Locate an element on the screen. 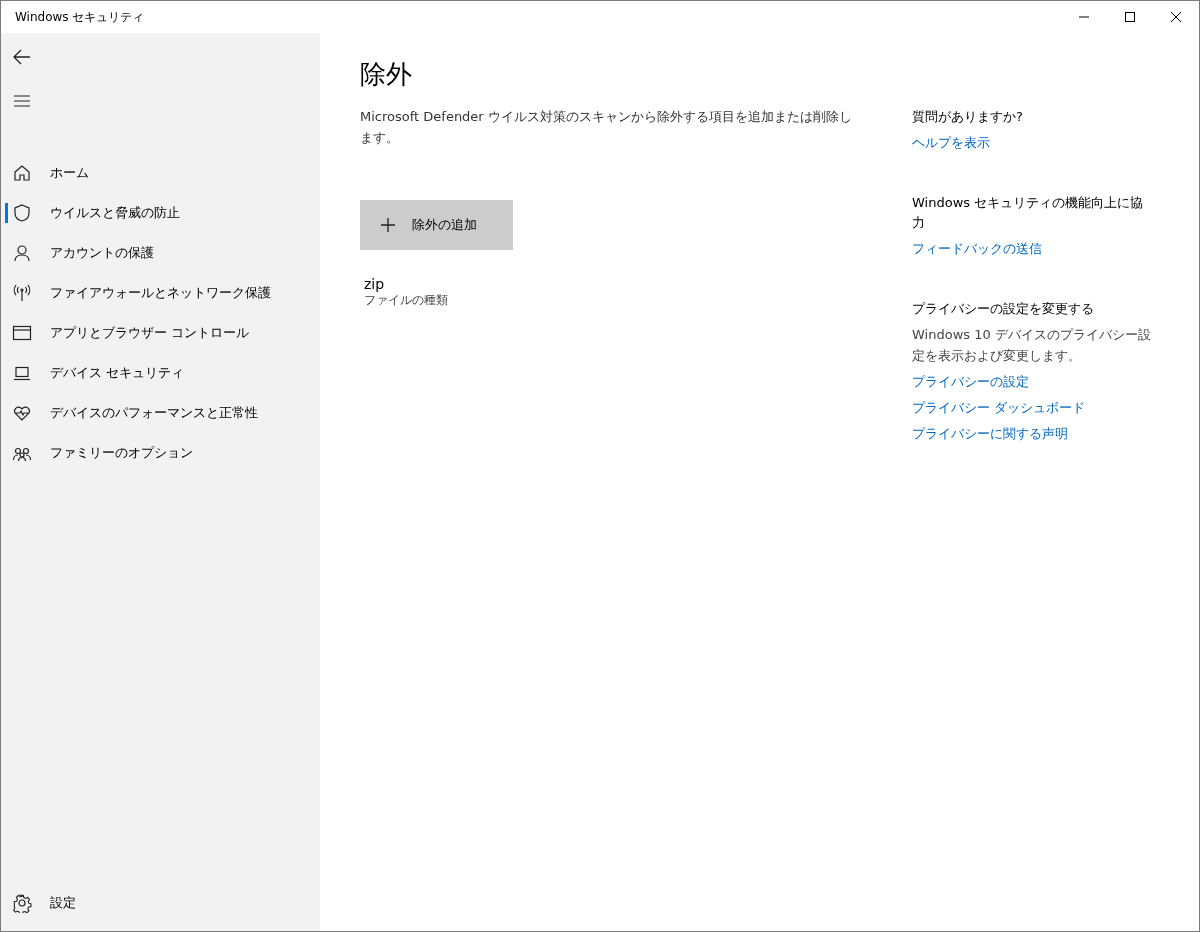 The height and width of the screenshot is (932, 1200). maximize-icon is located at coordinates (1130, 17).